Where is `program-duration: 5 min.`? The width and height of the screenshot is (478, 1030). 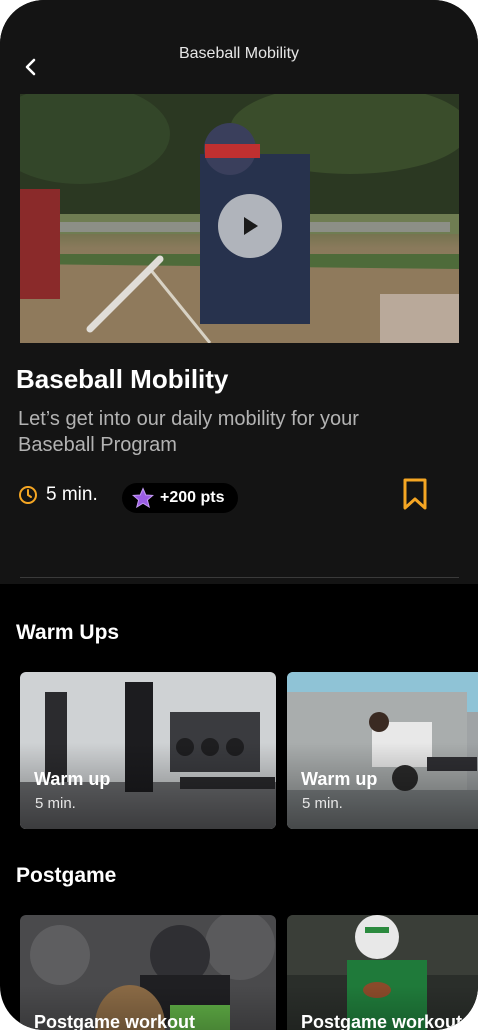
program-duration: 5 min. is located at coordinates (58, 495).